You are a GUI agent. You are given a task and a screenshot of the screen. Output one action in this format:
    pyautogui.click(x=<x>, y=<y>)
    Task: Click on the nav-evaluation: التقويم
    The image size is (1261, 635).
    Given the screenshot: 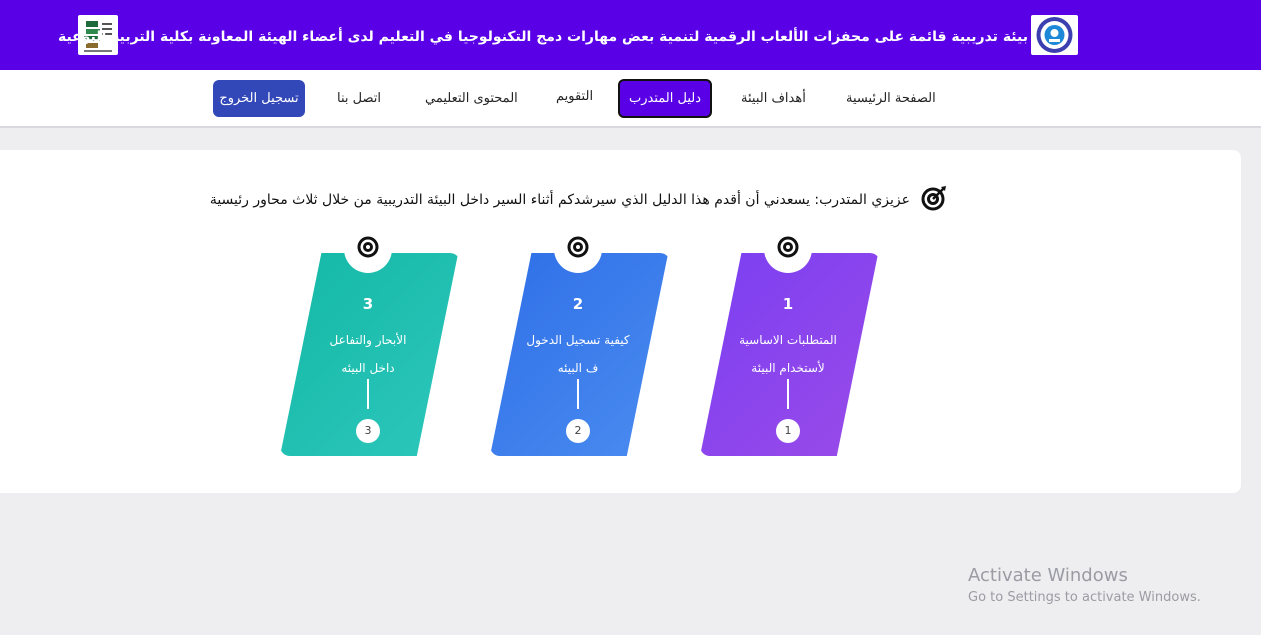 What is the action you would take?
    pyautogui.click(x=574, y=97)
    